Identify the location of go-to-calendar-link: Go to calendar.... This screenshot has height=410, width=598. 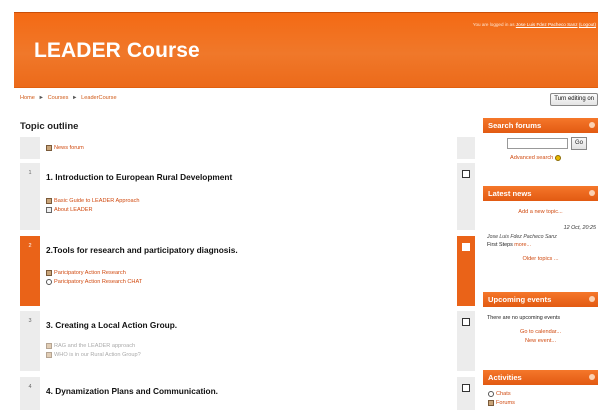
(540, 332).